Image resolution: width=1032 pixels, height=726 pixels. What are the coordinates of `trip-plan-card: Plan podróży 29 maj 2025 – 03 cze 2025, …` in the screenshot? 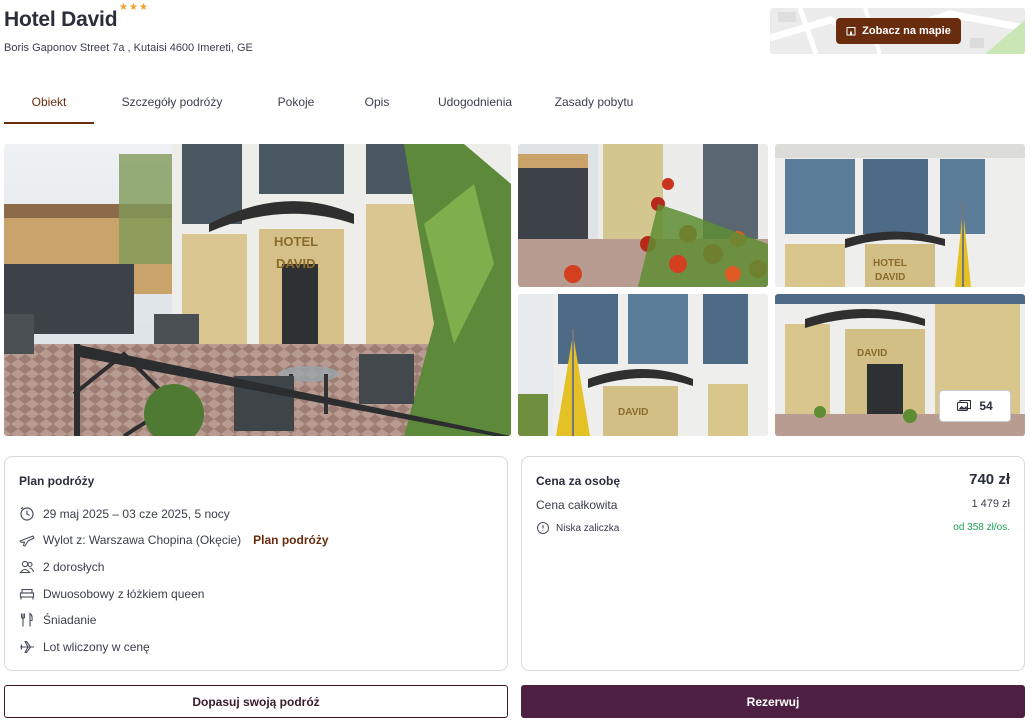 It's located at (256, 563).